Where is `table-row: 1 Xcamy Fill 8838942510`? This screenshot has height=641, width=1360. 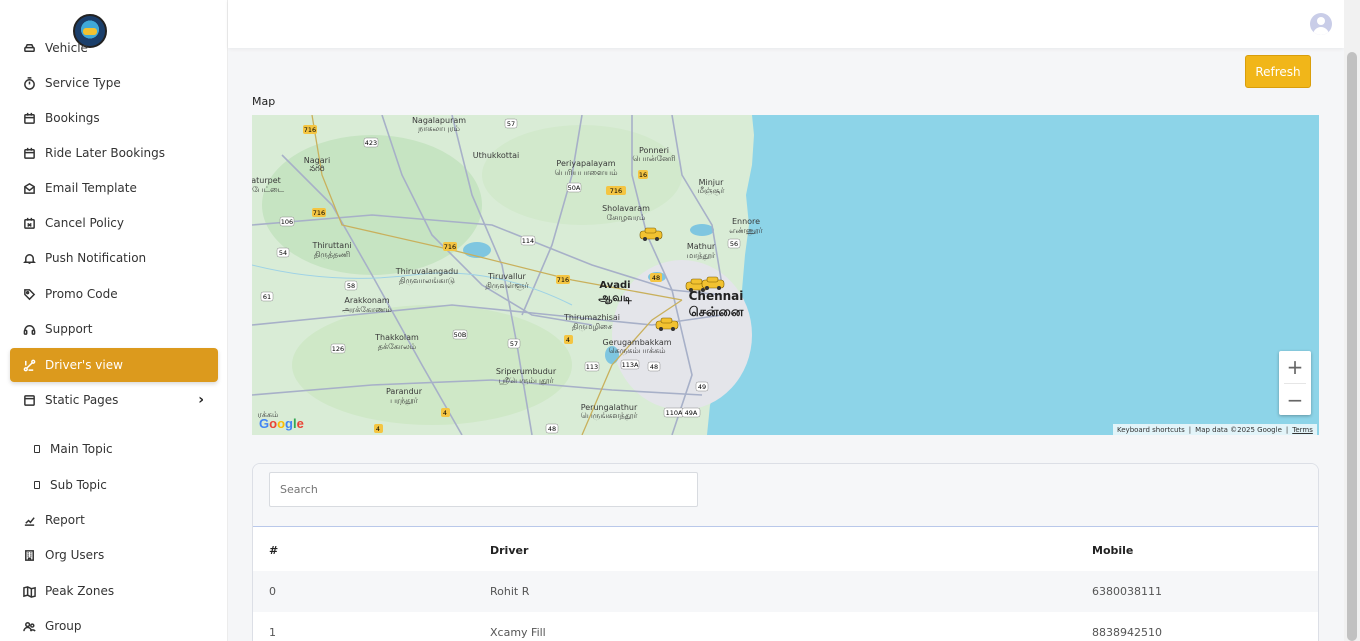
table-row: 1 Xcamy Fill 8838942510 is located at coordinates (785, 626).